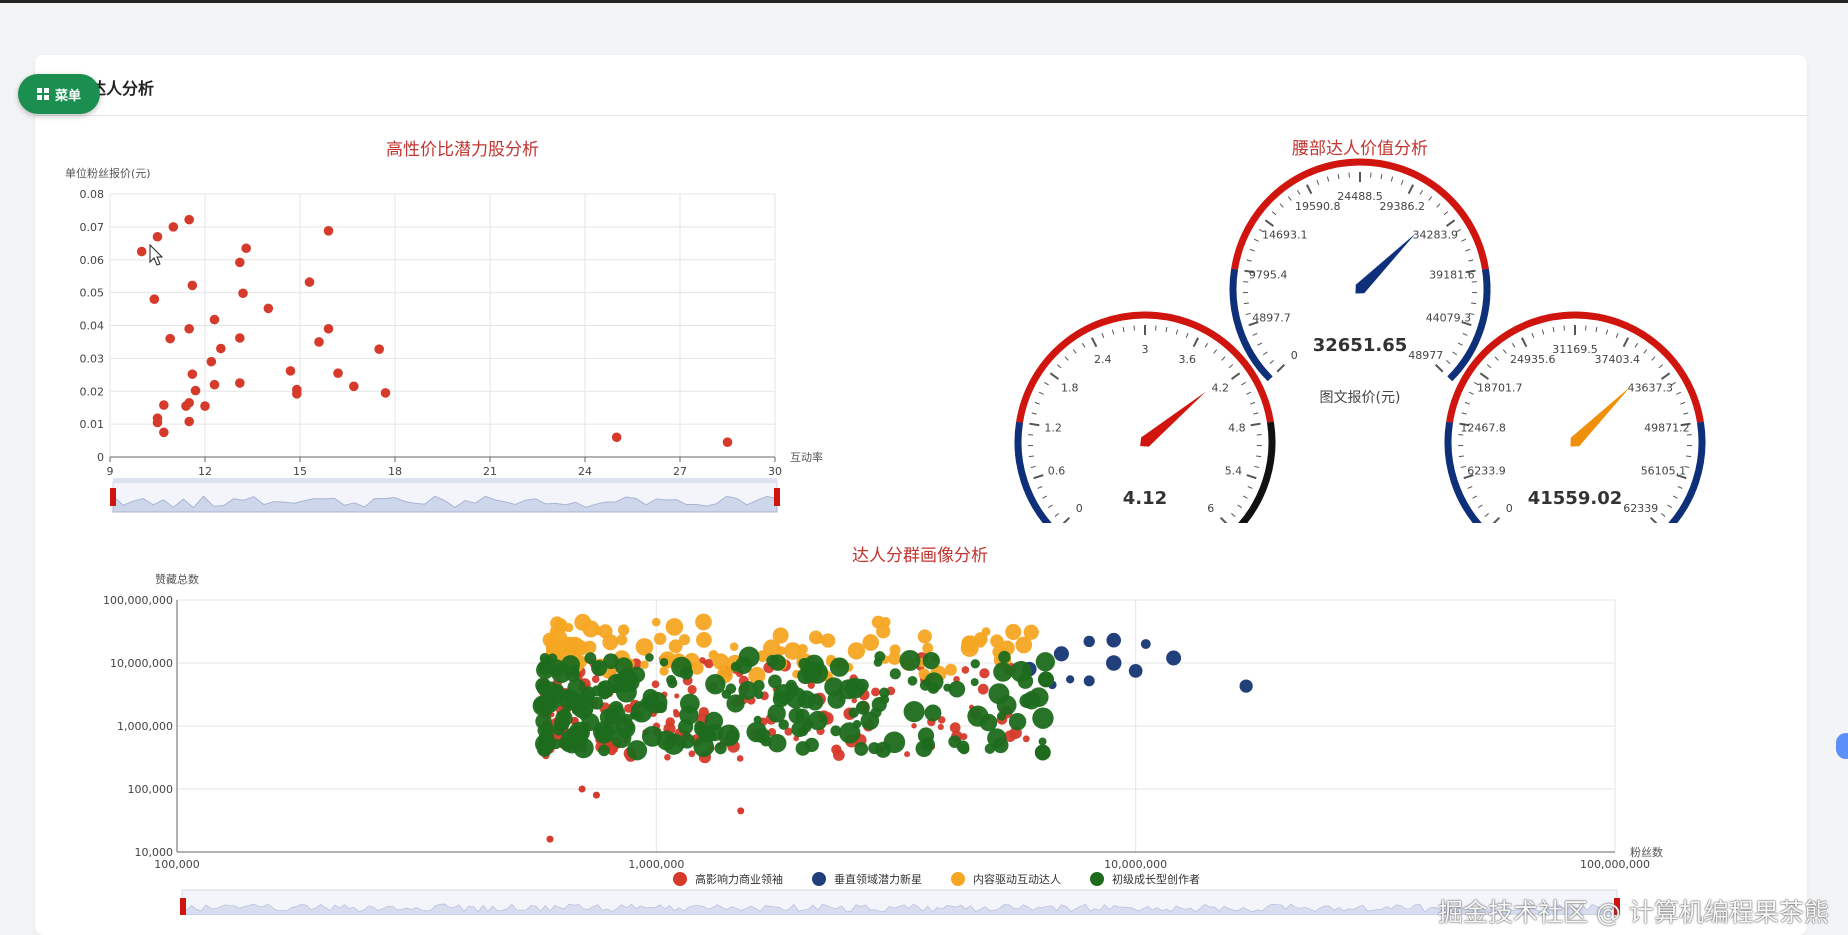  I want to click on y-tick-label: 0.02, so click(92, 391).